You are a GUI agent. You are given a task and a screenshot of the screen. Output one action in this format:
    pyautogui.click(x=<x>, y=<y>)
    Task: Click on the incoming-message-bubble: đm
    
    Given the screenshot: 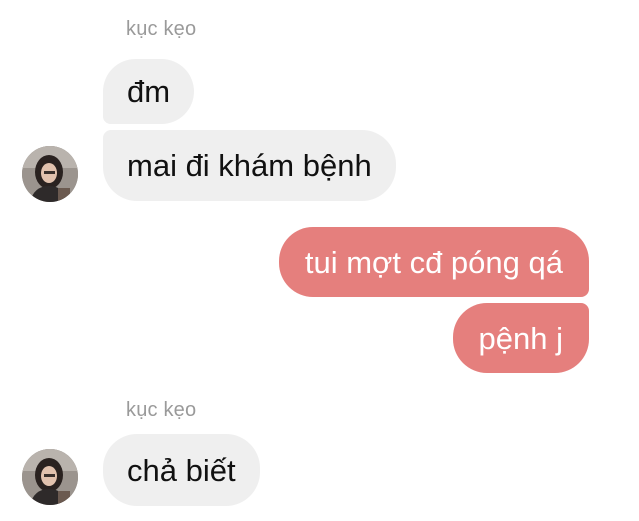 What is the action you would take?
    pyautogui.click(x=149, y=91)
    